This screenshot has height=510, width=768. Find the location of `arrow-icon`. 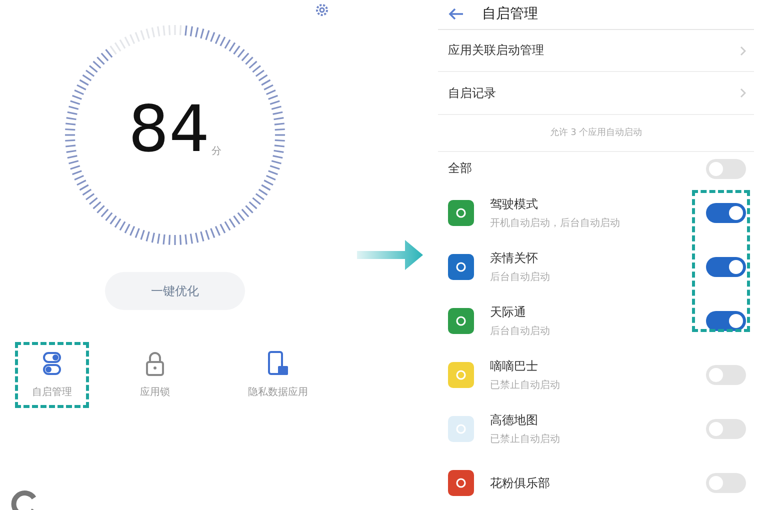

arrow-icon is located at coordinates (390, 255).